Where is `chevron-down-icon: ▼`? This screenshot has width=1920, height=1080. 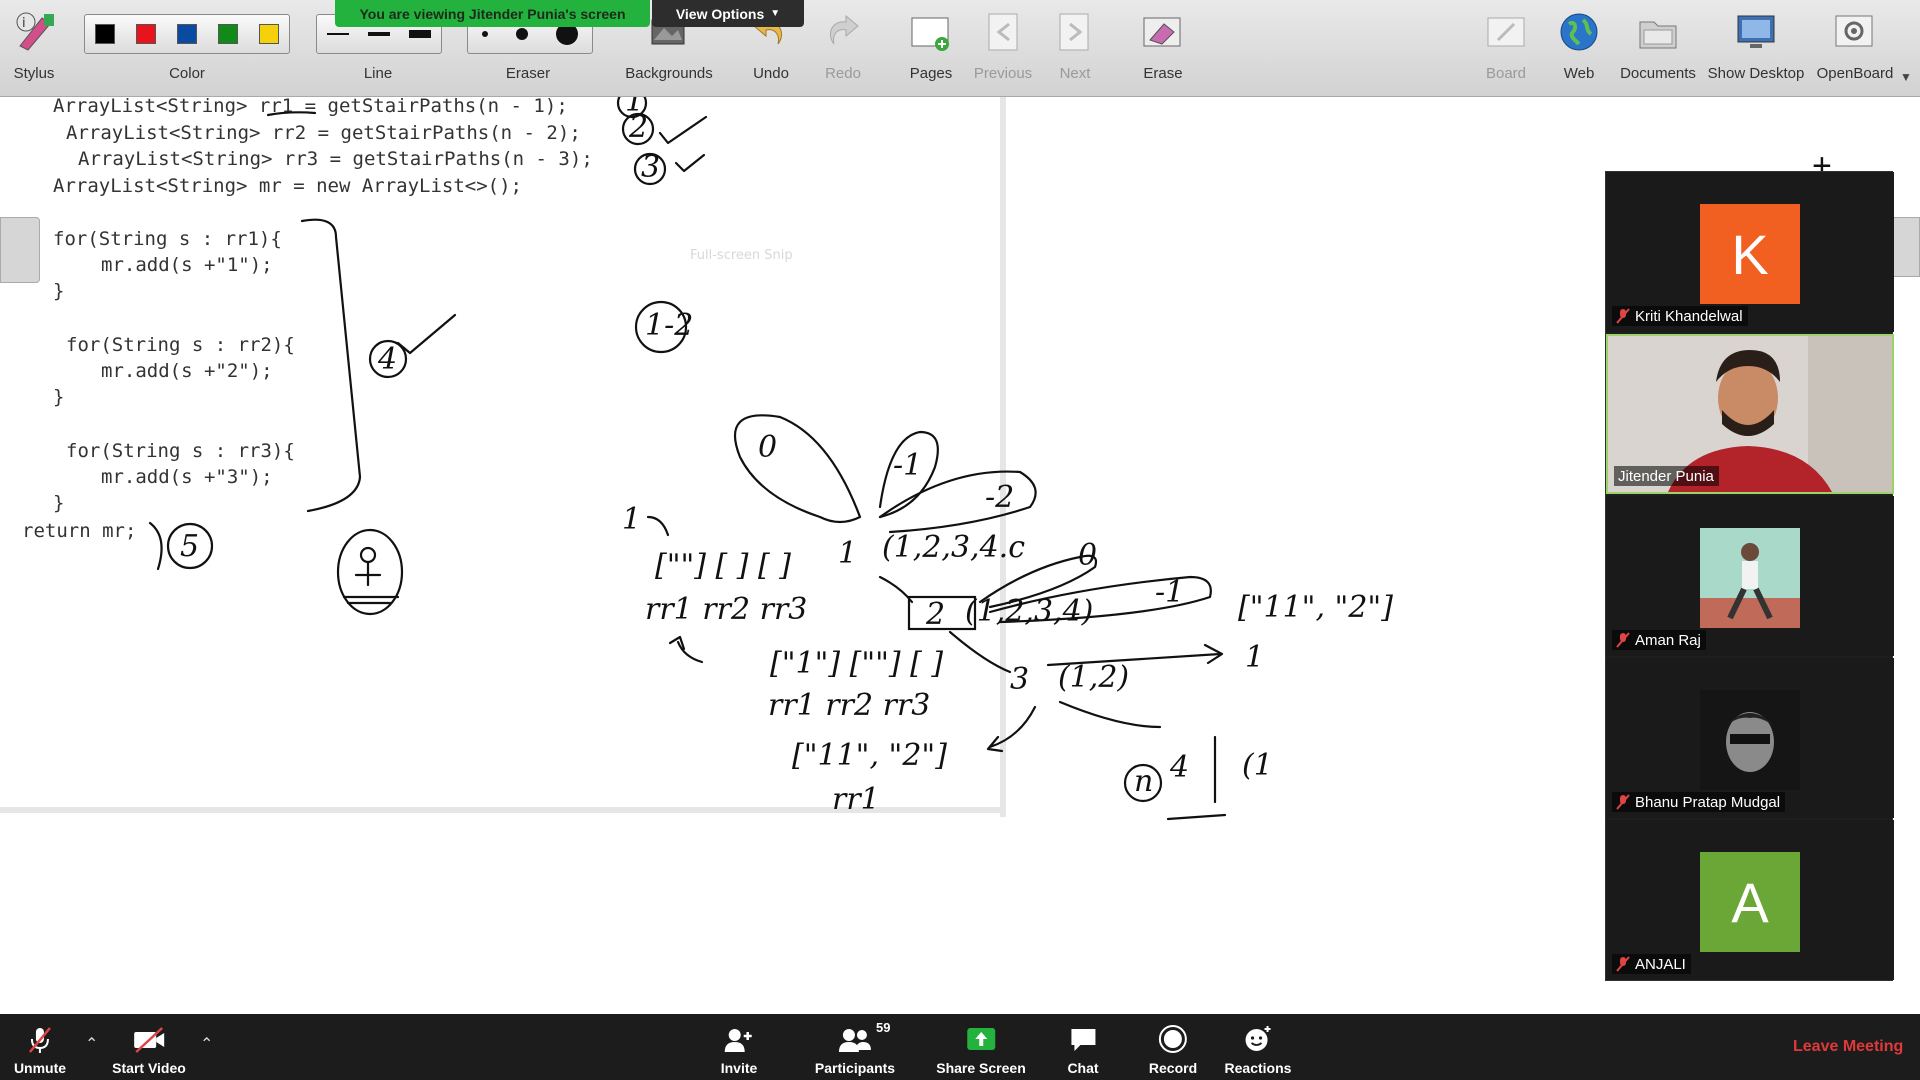
chevron-down-icon: ▼ is located at coordinates (775, 13).